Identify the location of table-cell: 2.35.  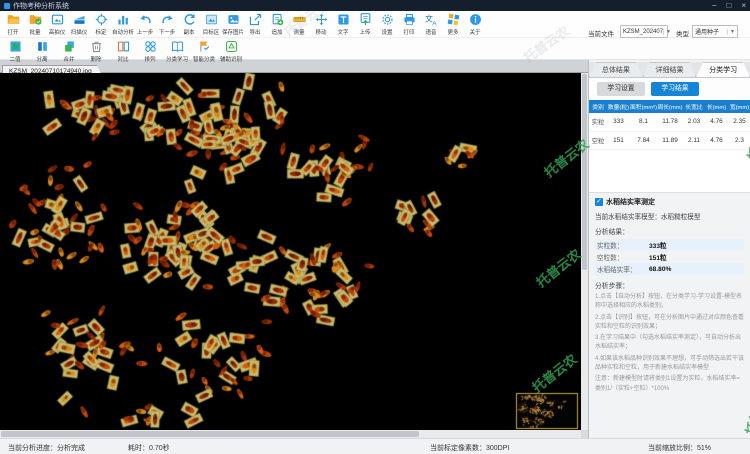
(739, 122).